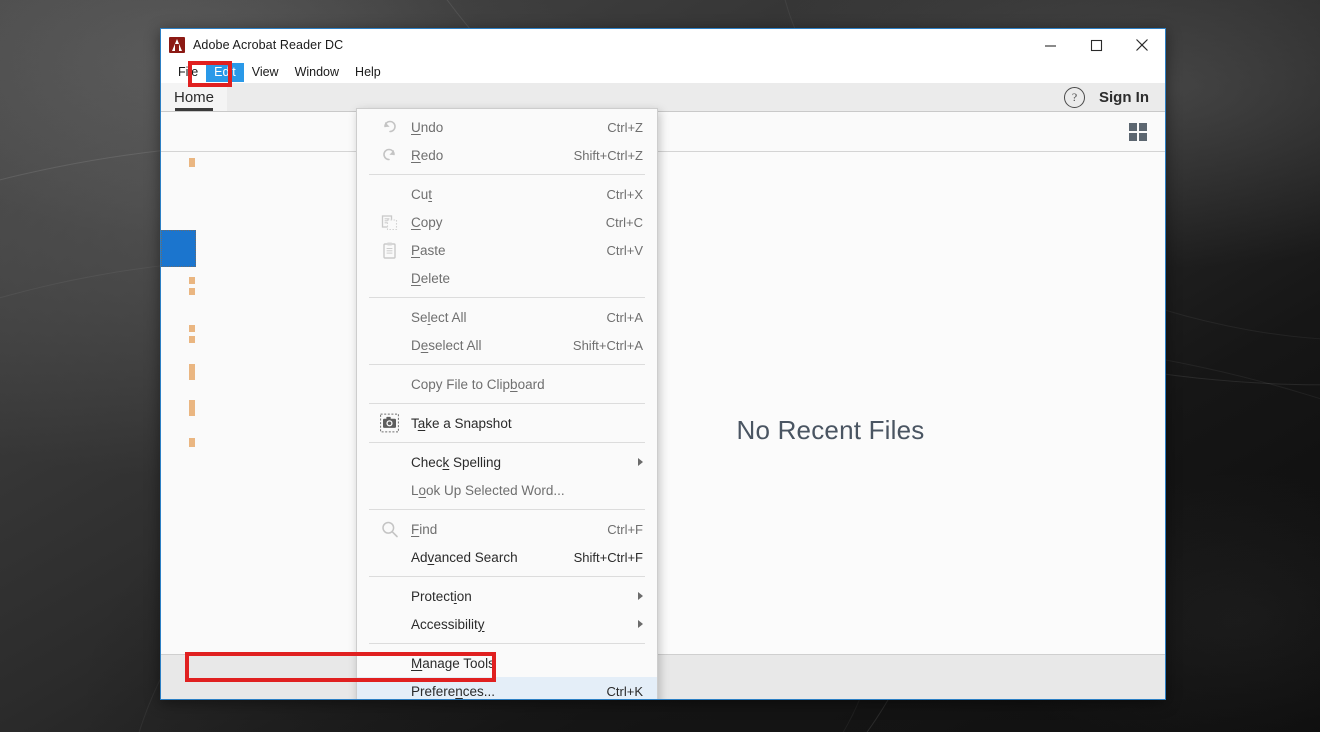  What do you see at coordinates (424, 529) in the screenshot?
I see `menu-item-label: Find` at bounding box center [424, 529].